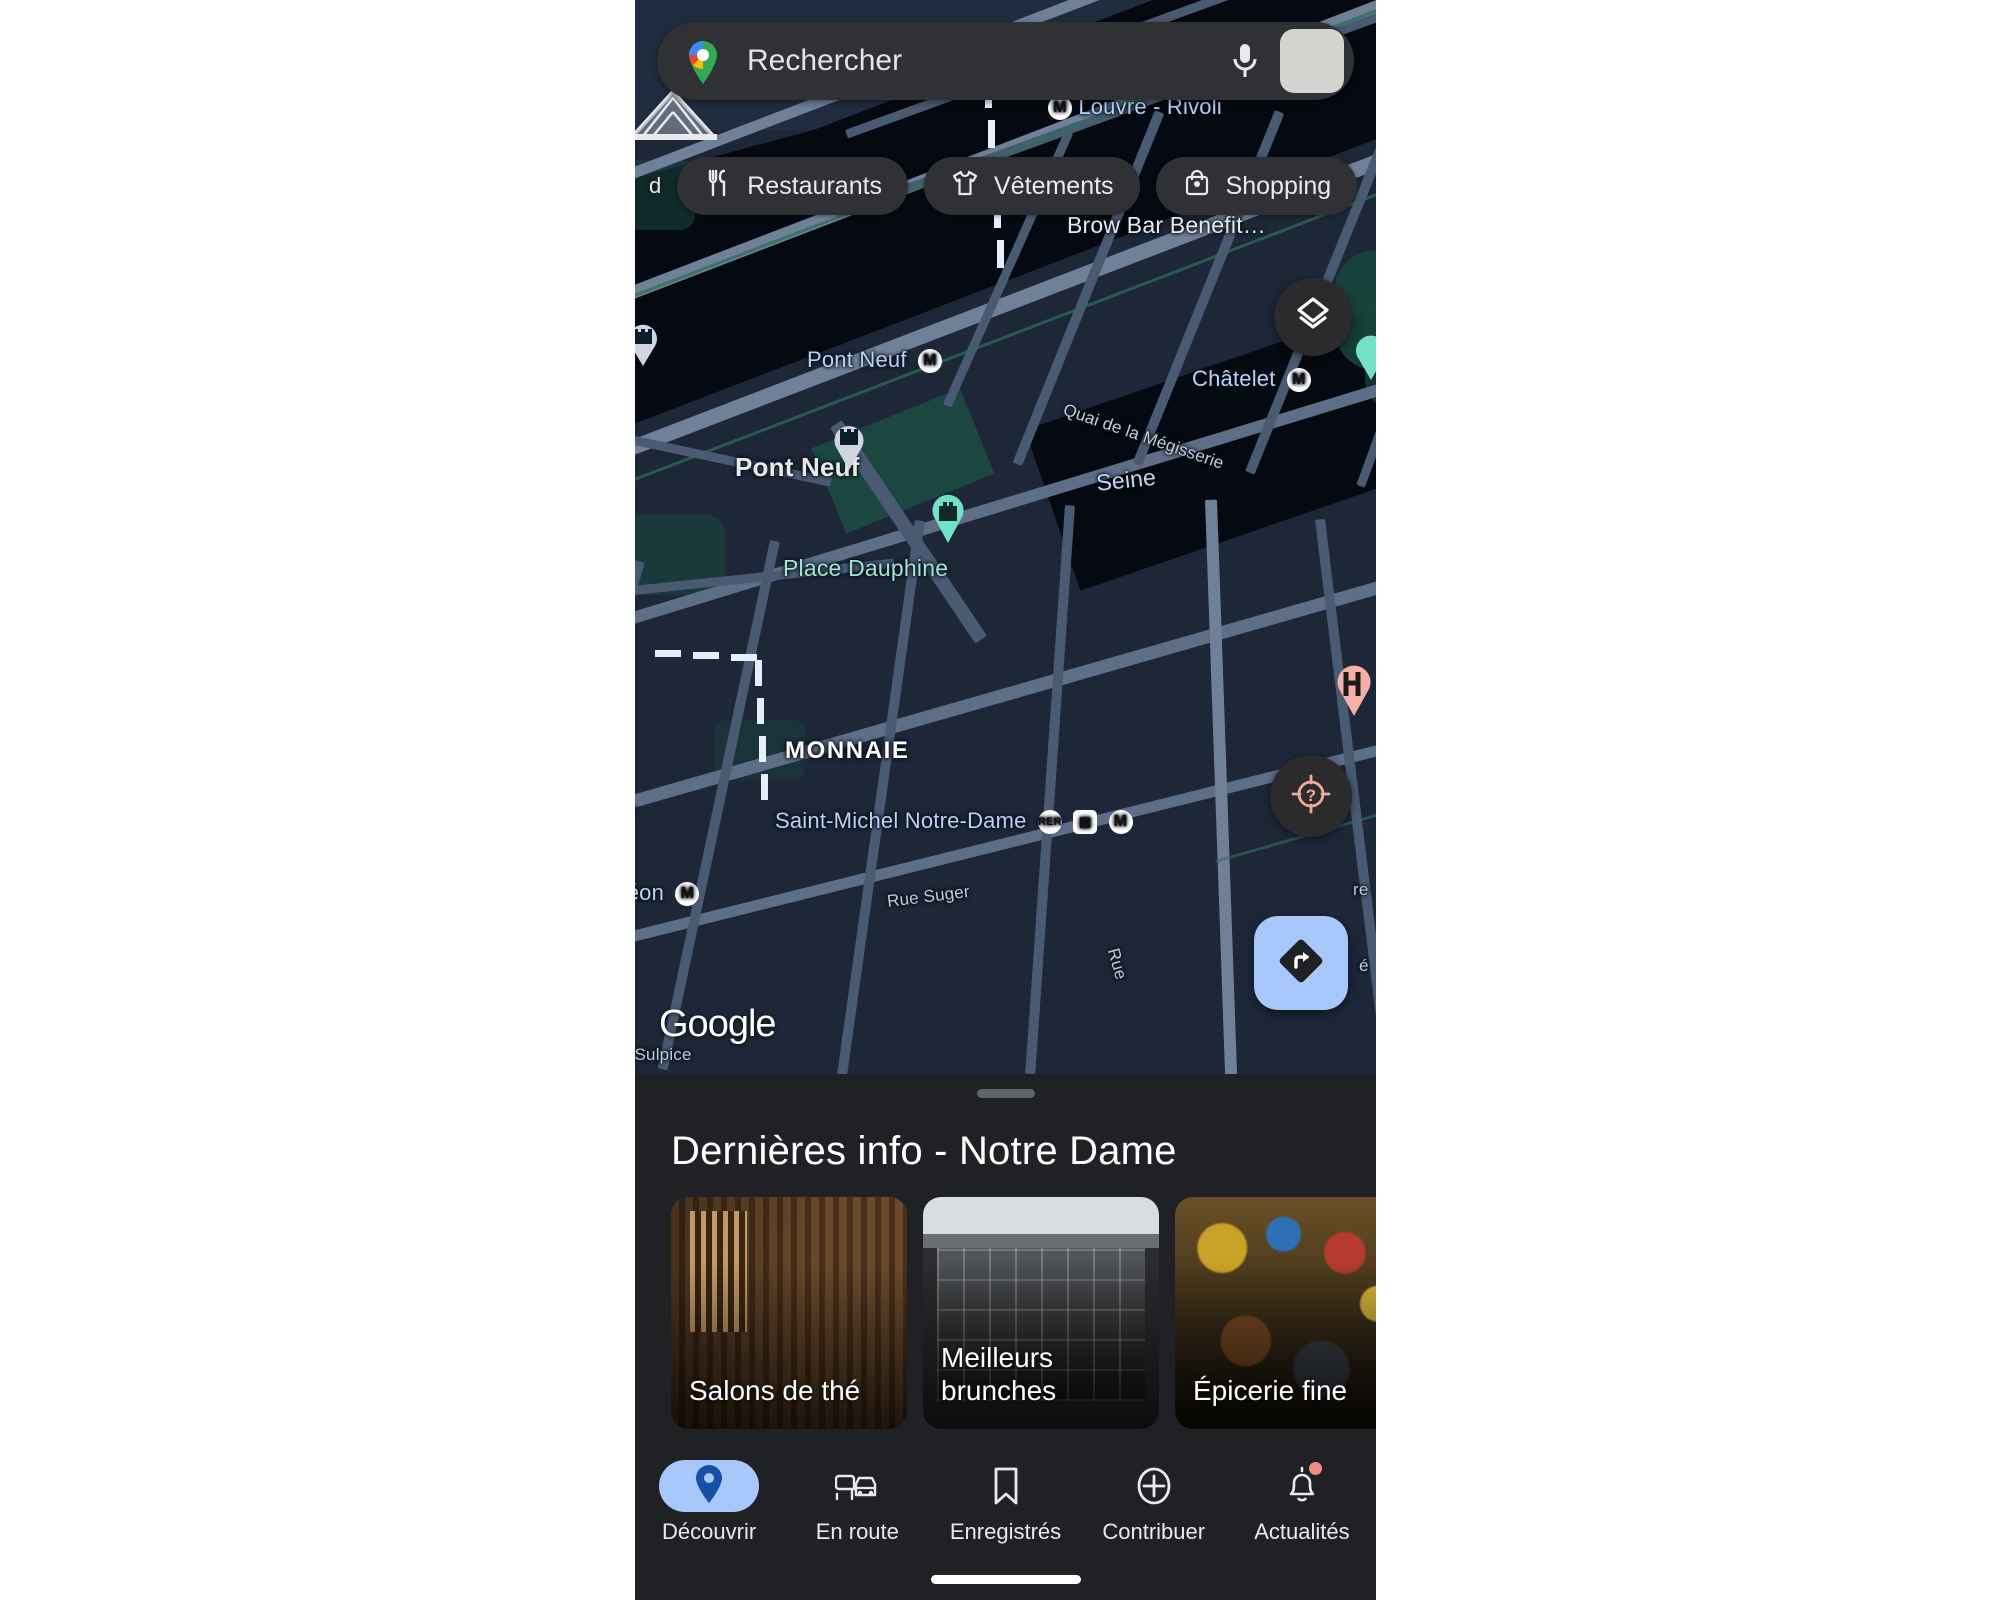 This screenshot has height=1600, width=2000. I want to click on chip-vetements: Vêtements, so click(1032, 186).